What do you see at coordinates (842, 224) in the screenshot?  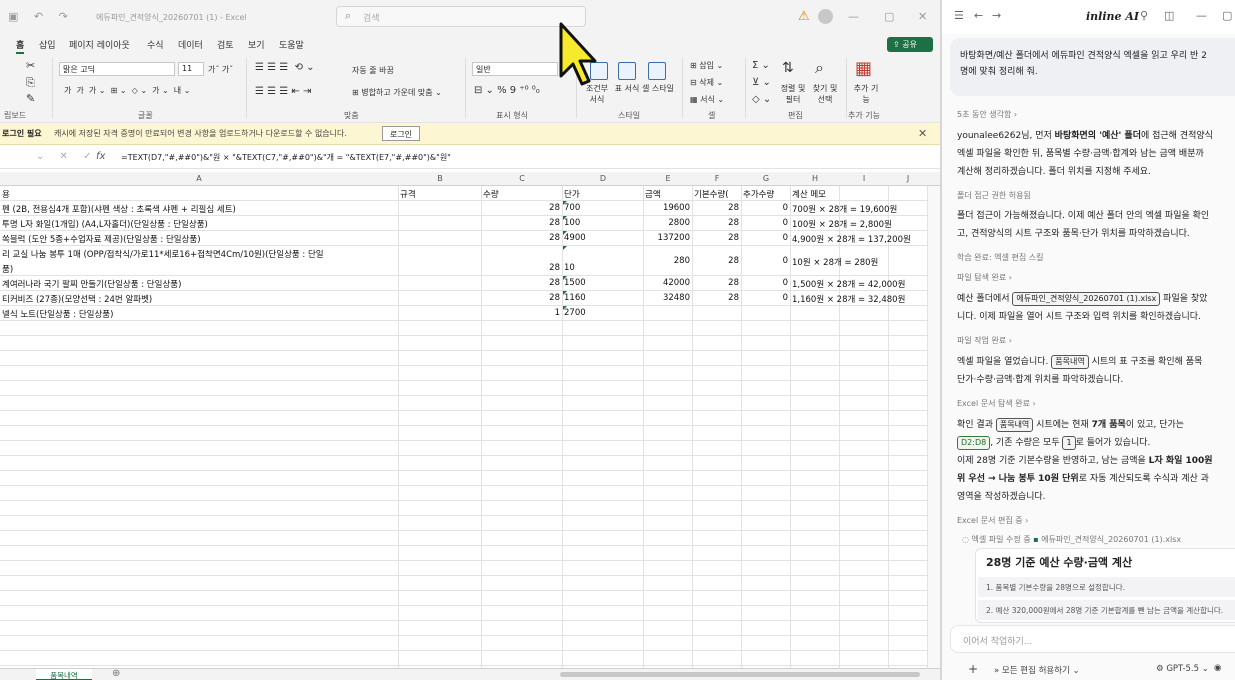 I see `cell-memo: 100원 × 28개 = 2,800원` at bounding box center [842, 224].